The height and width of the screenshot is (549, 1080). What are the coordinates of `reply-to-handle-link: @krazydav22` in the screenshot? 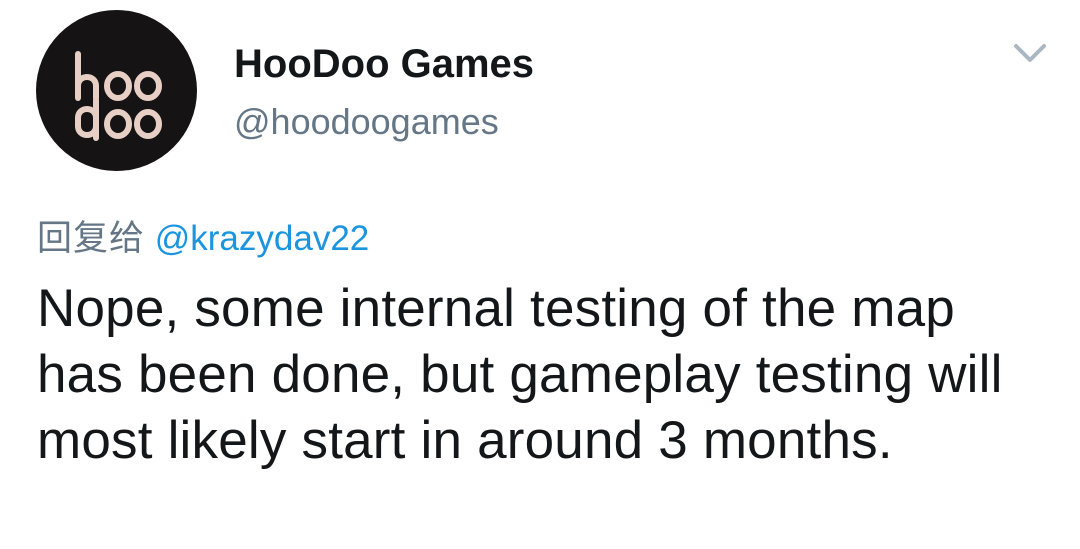 It's located at (262, 238).